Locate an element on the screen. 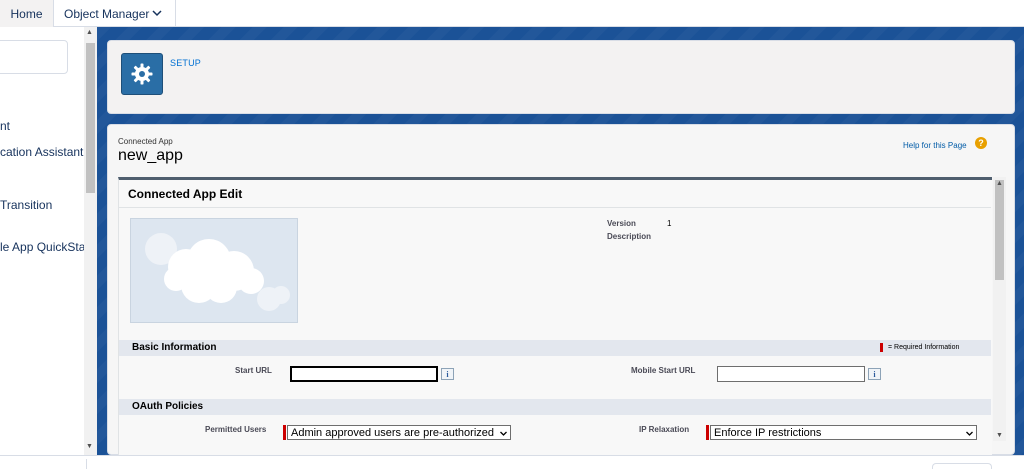  app-logo-placeholder is located at coordinates (214, 270).